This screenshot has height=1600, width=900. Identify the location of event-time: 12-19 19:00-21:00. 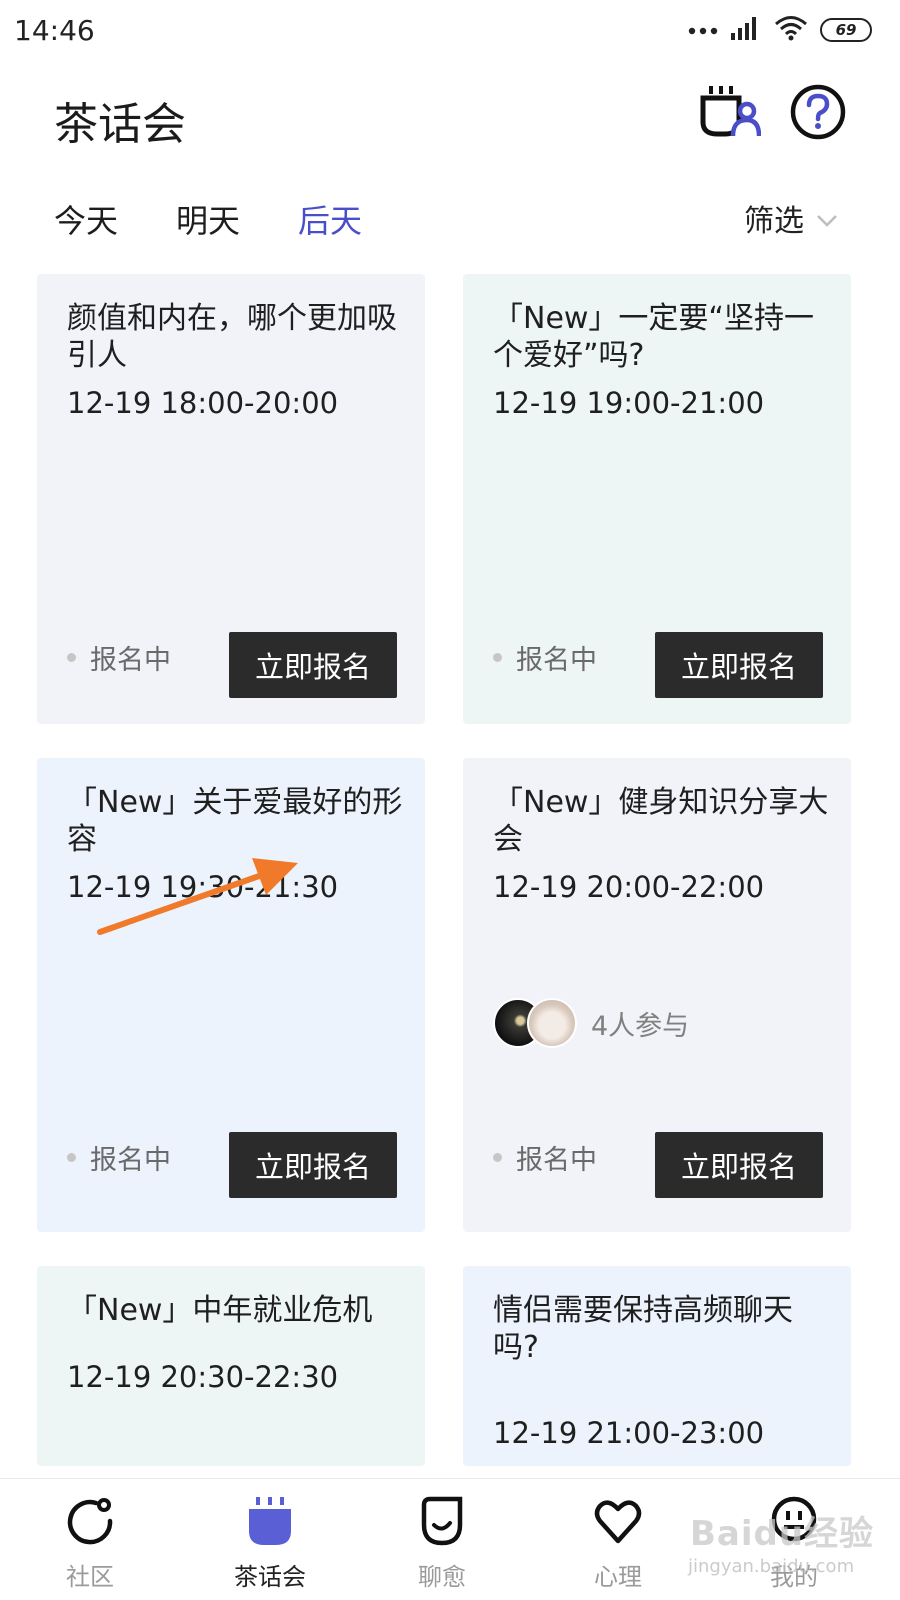
(629, 403).